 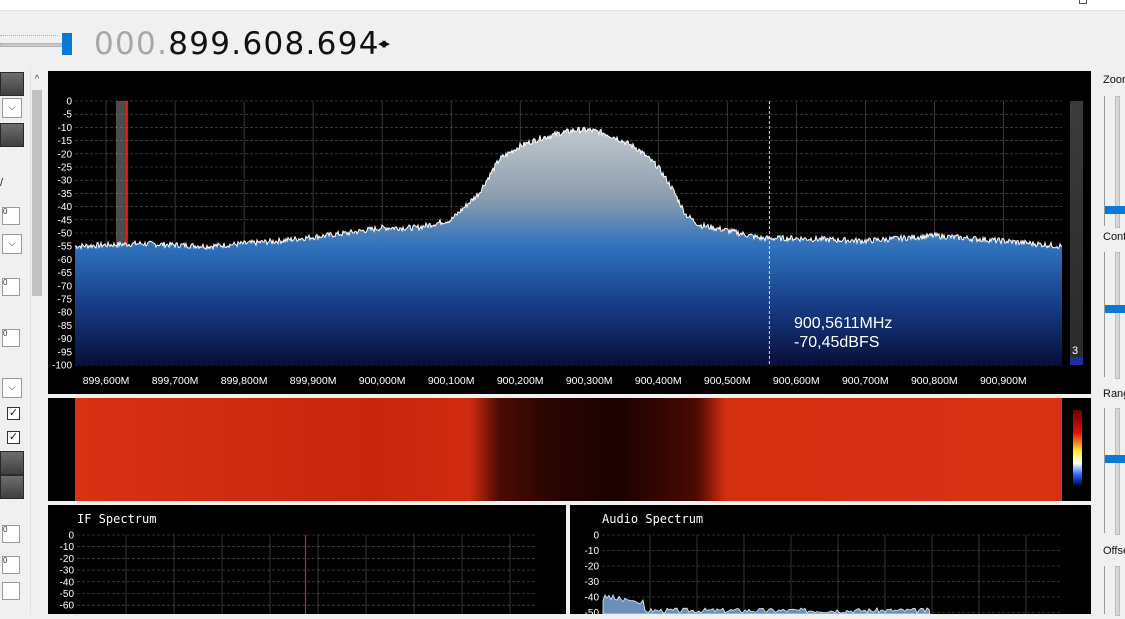 I want to click on offset-ticks, so click(x=1107, y=590).